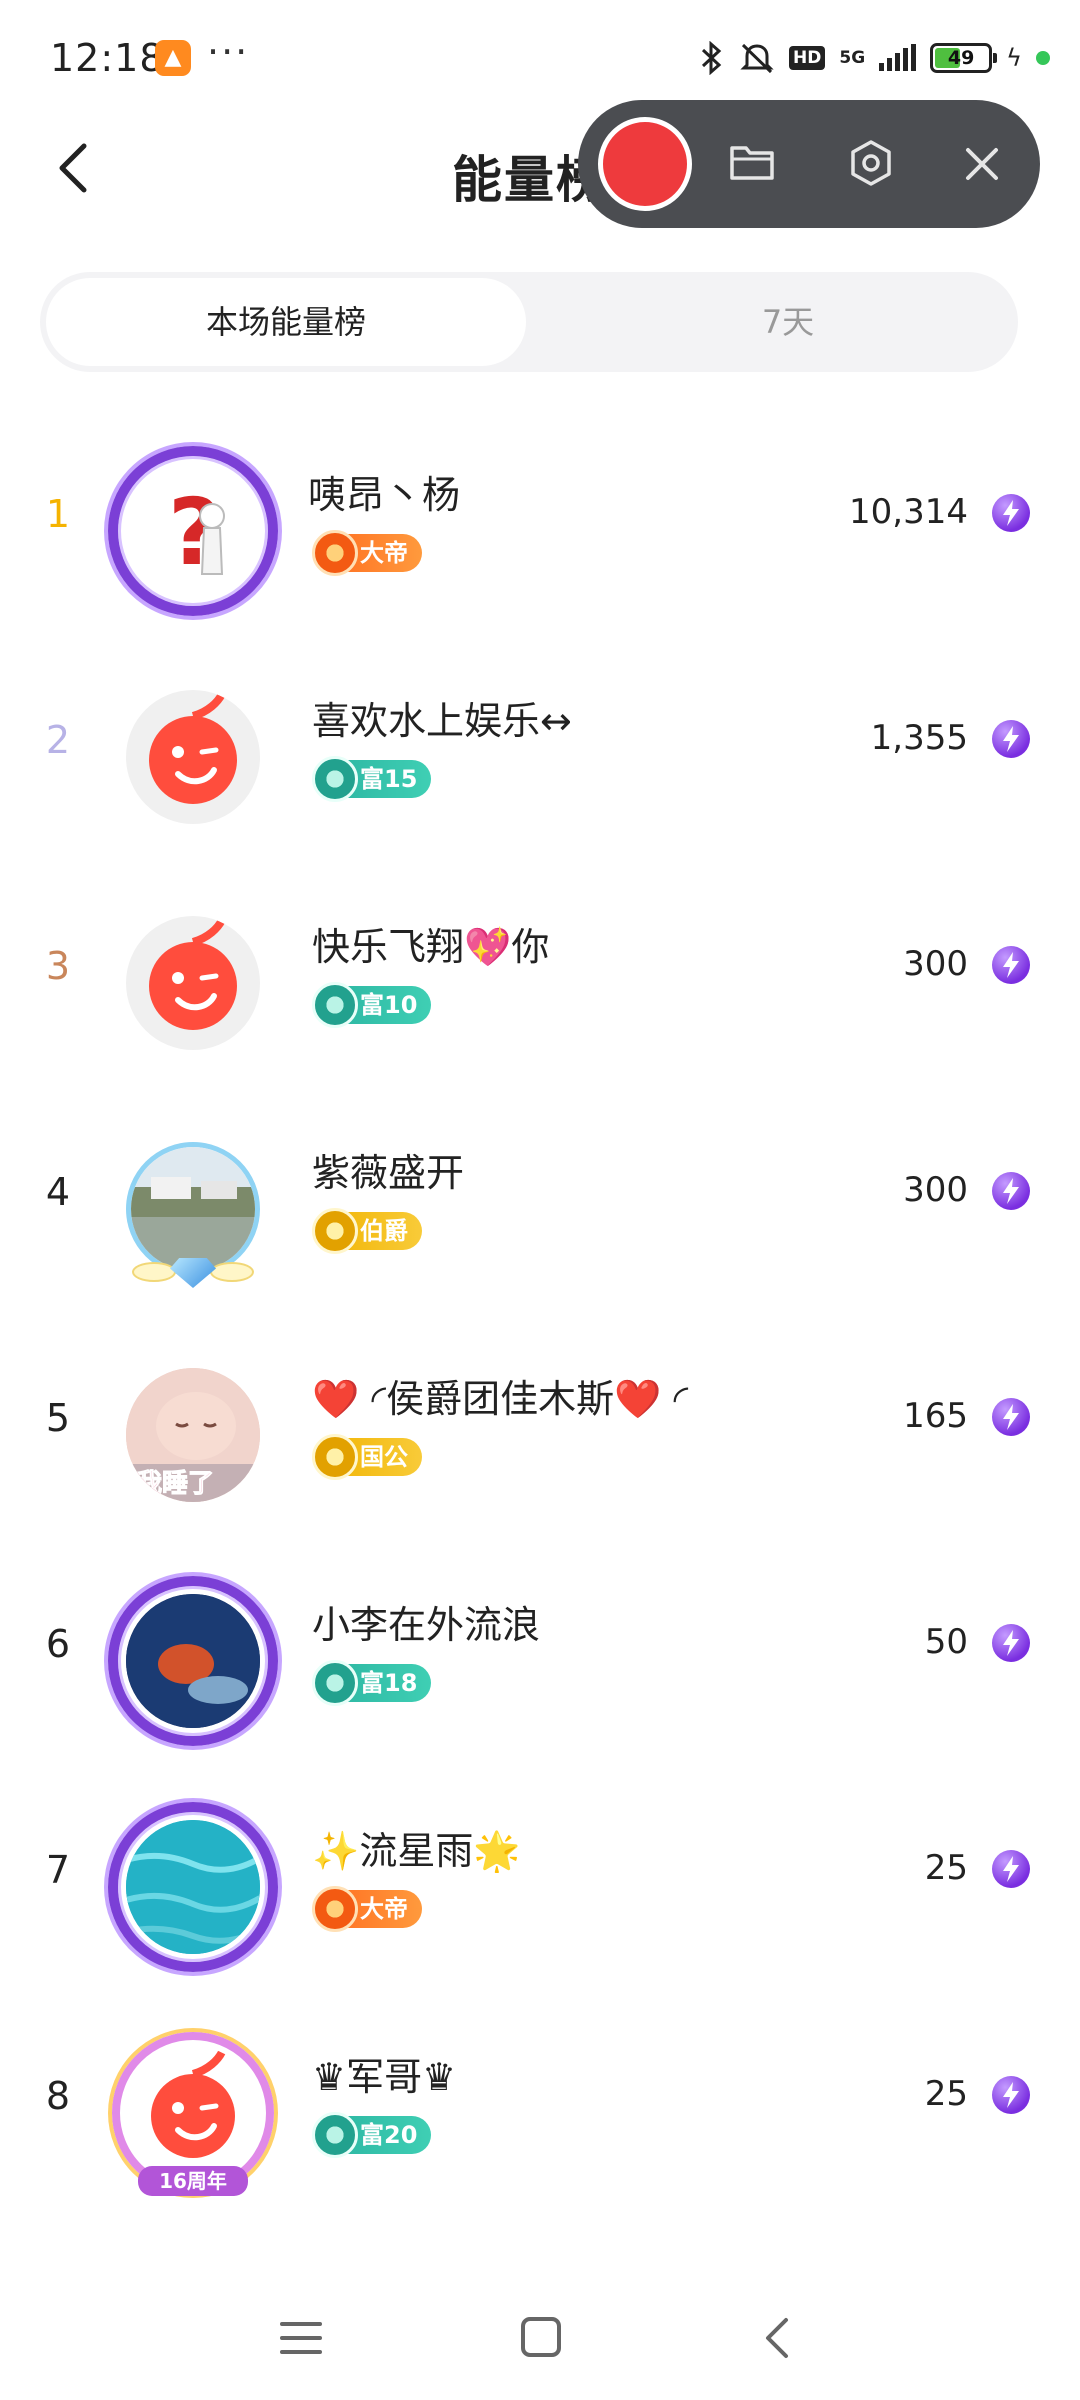 The height and width of the screenshot is (2400, 1080). I want to click on anniversary-label: 16周年, so click(193, 2181).